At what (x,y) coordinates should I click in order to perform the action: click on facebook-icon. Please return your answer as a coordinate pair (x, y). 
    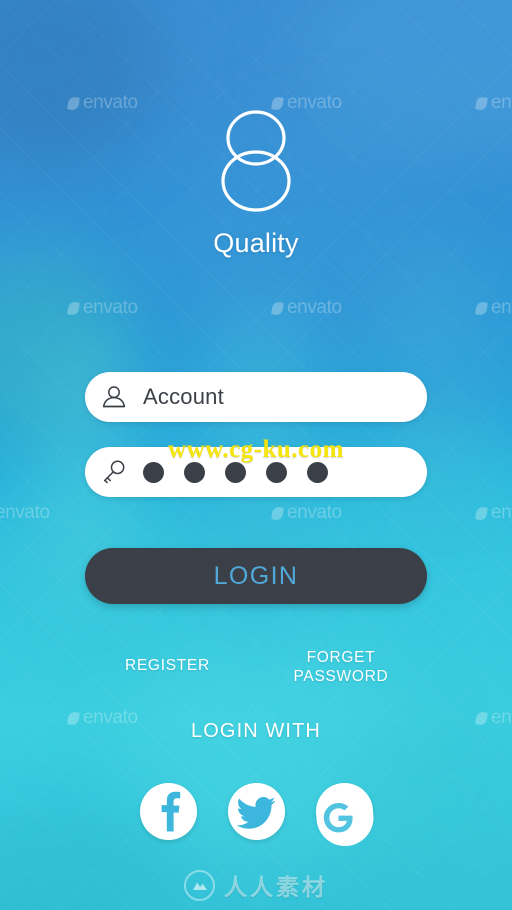
    Looking at the image, I should click on (170, 811).